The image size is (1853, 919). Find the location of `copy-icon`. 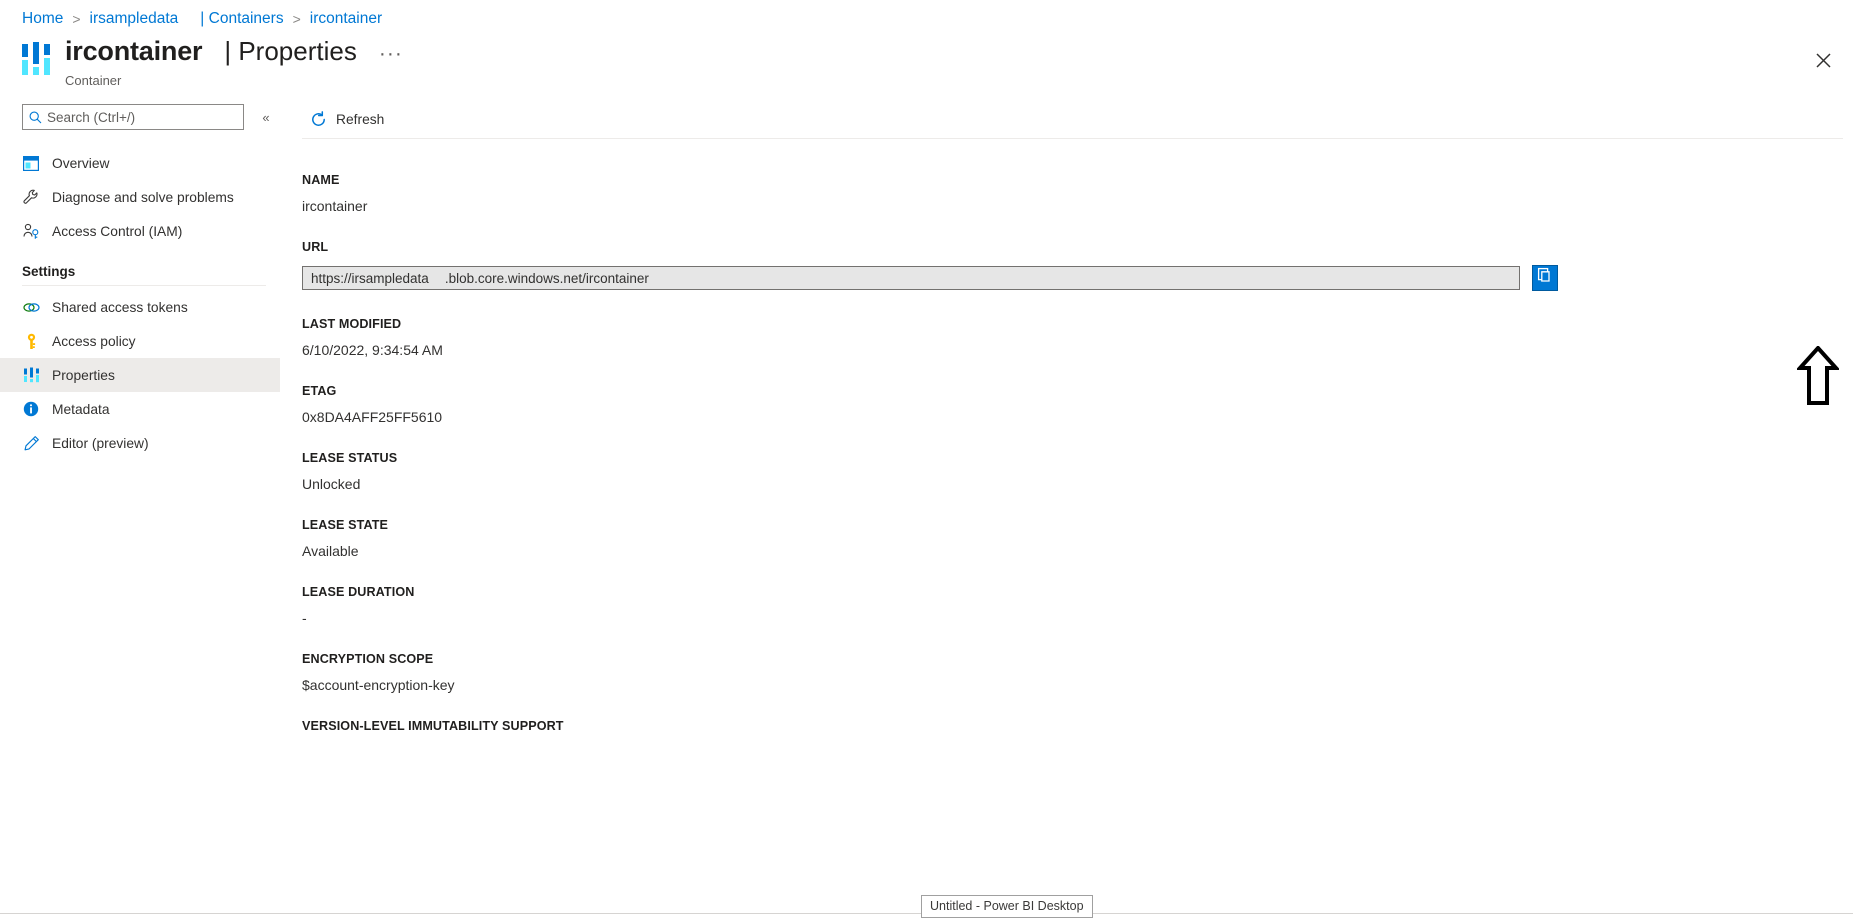

copy-icon is located at coordinates (1545, 278).